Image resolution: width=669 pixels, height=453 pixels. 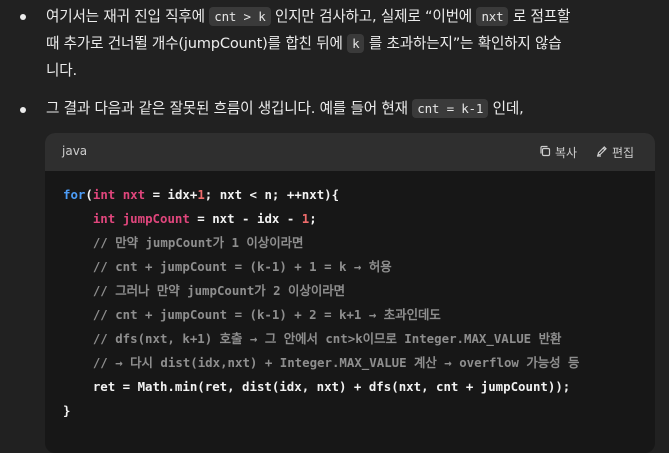 I want to click on inline-code: cnt > k, so click(x=240, y=16).